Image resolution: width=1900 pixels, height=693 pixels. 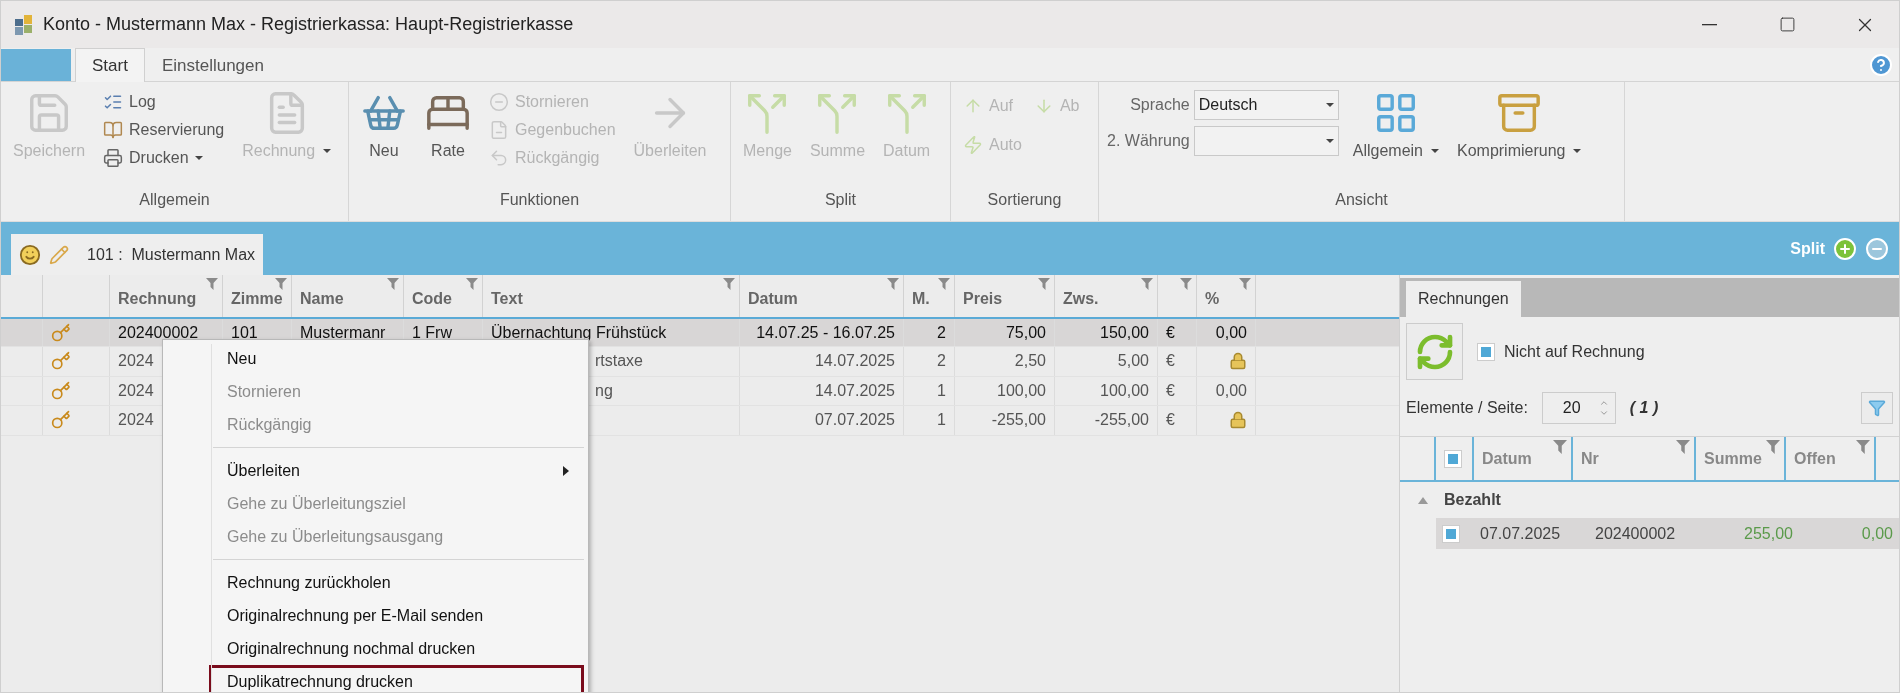 What do you see at coordinates (1881, 65) in the screenshot?
I see `help-icon` at bounding box center [1881, 65].